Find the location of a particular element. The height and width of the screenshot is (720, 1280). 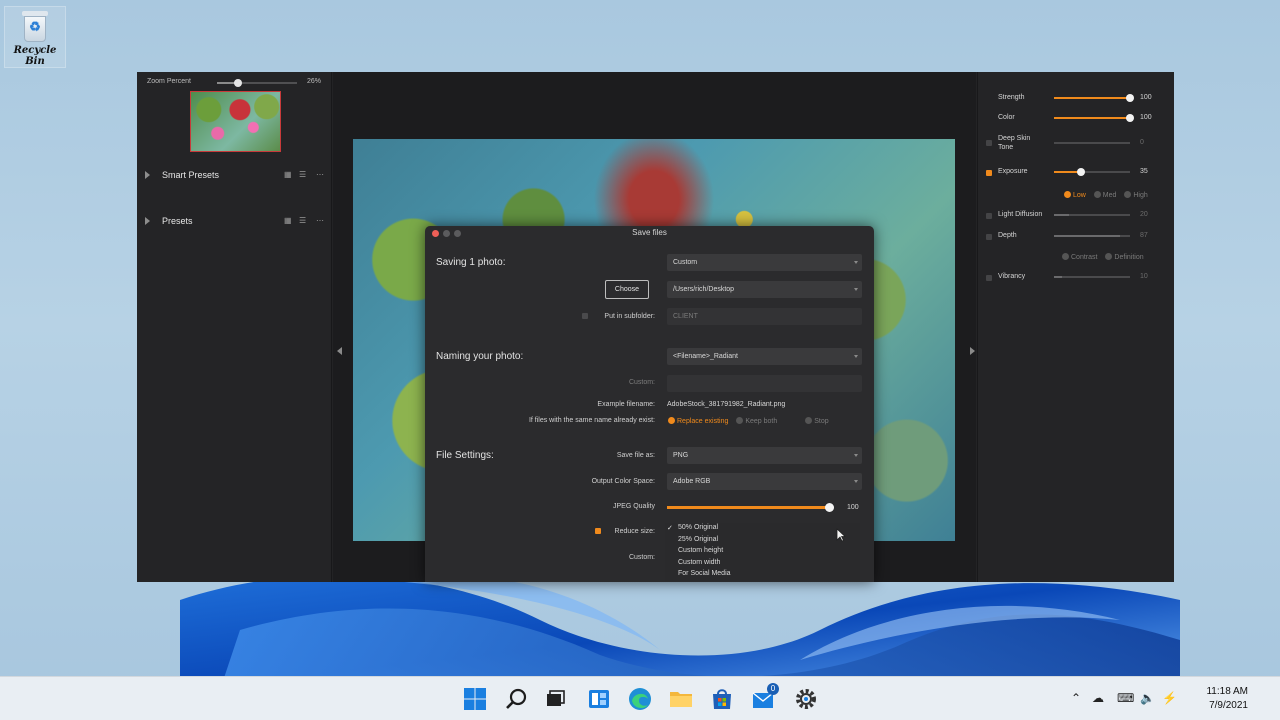

adj-light-diffusion: Light Diffusion 20 is located at coordinates (1076, 218).